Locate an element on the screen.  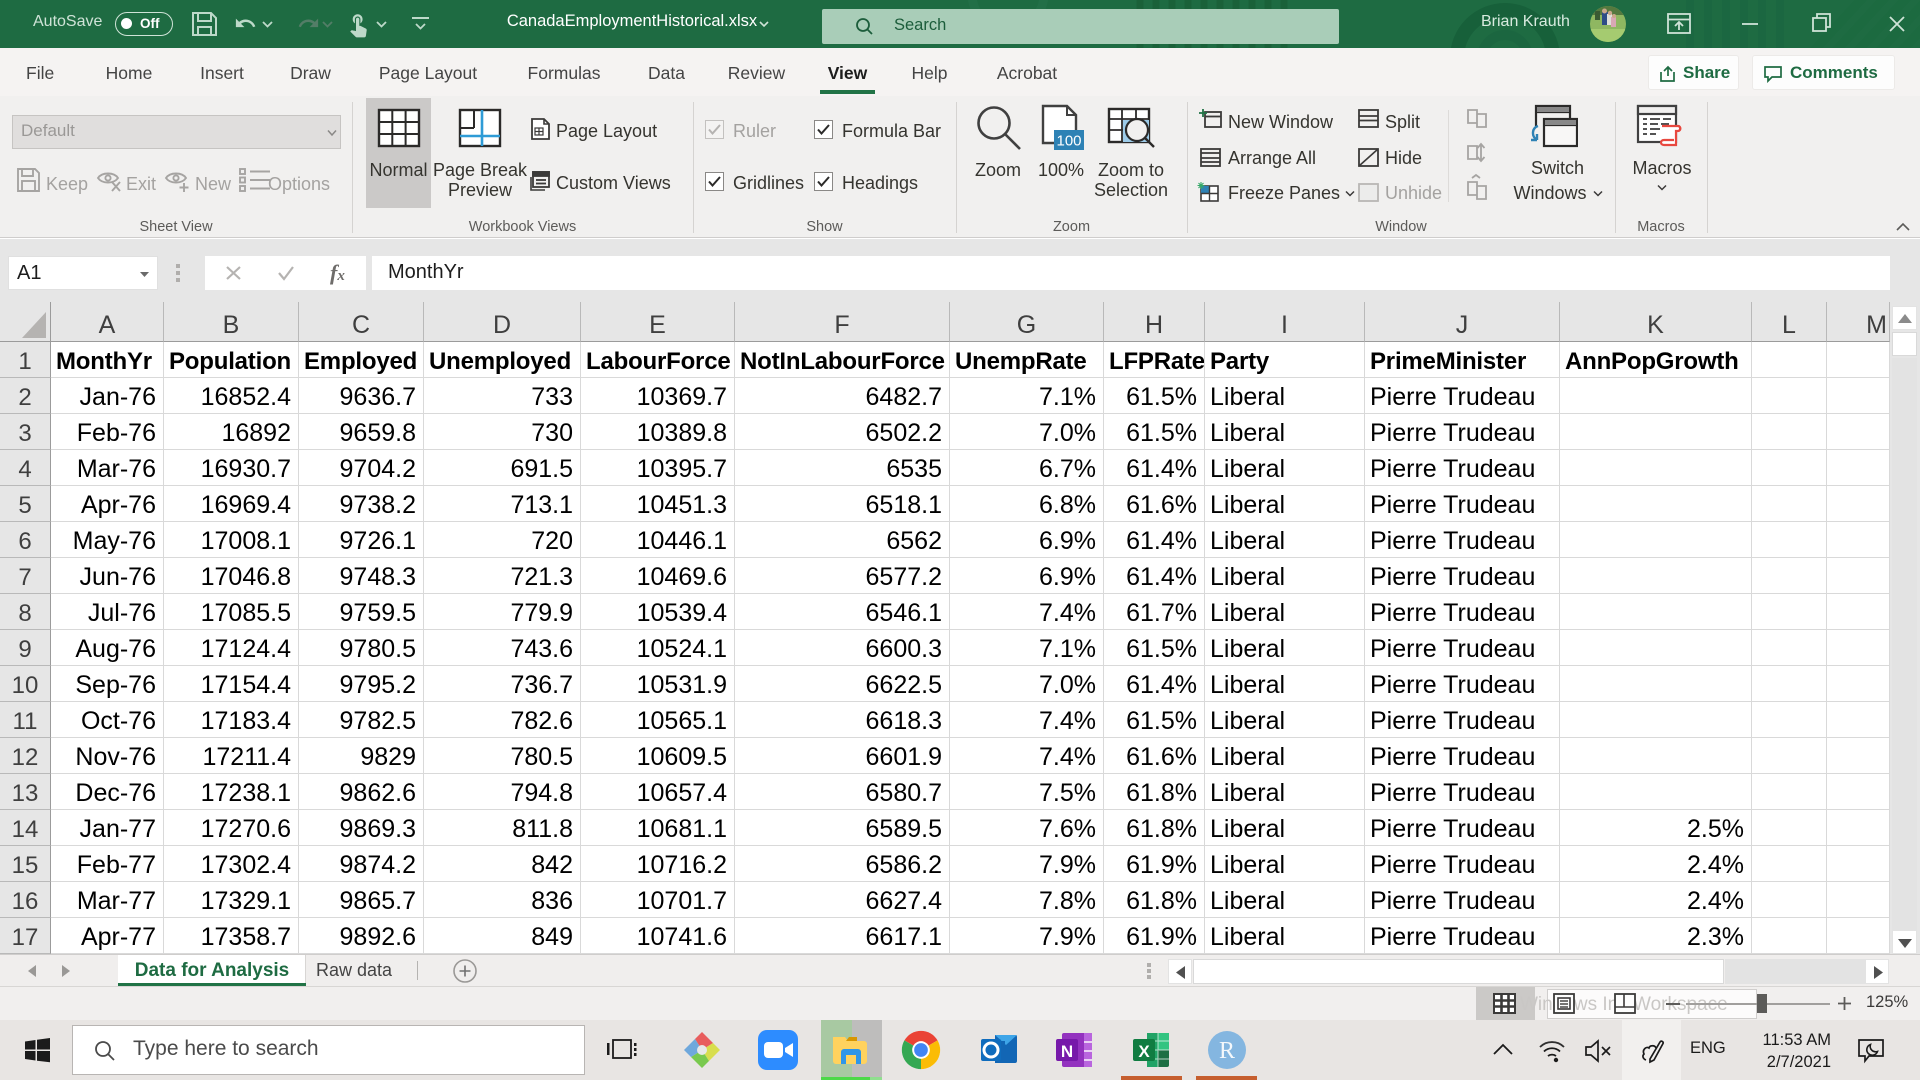
svg-text: X is located at coordinates (1144, 1051).